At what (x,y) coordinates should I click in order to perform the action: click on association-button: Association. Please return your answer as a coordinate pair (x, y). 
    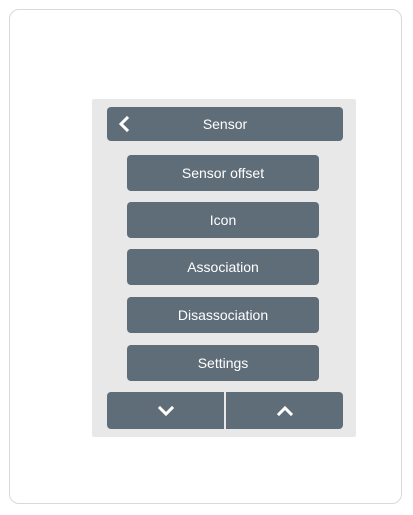
    Looking at the image, I should click on (223, 267).